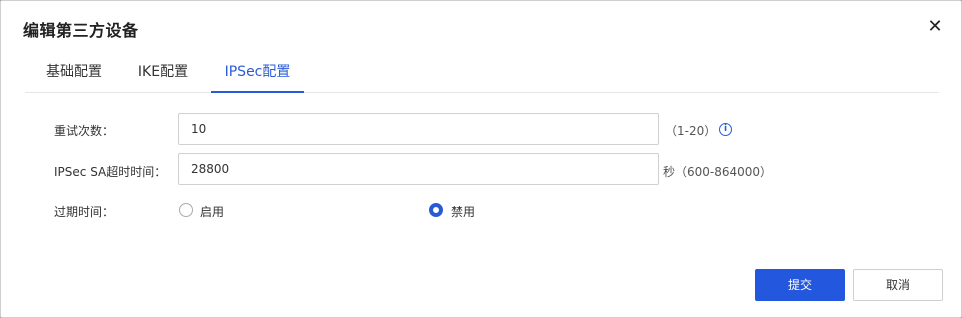 The width and height of the screenshot is (962, 318). Describe the element at coordinates (81, 30) in the screenshot. I see `dialog-title: 编辑第三方设备` at that location.